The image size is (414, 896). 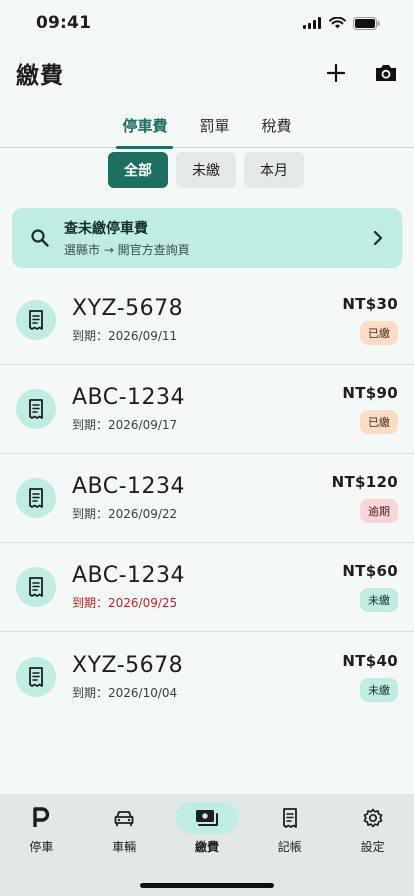 I want to click on status-badge: 逾期, so click(x=379, y=511).